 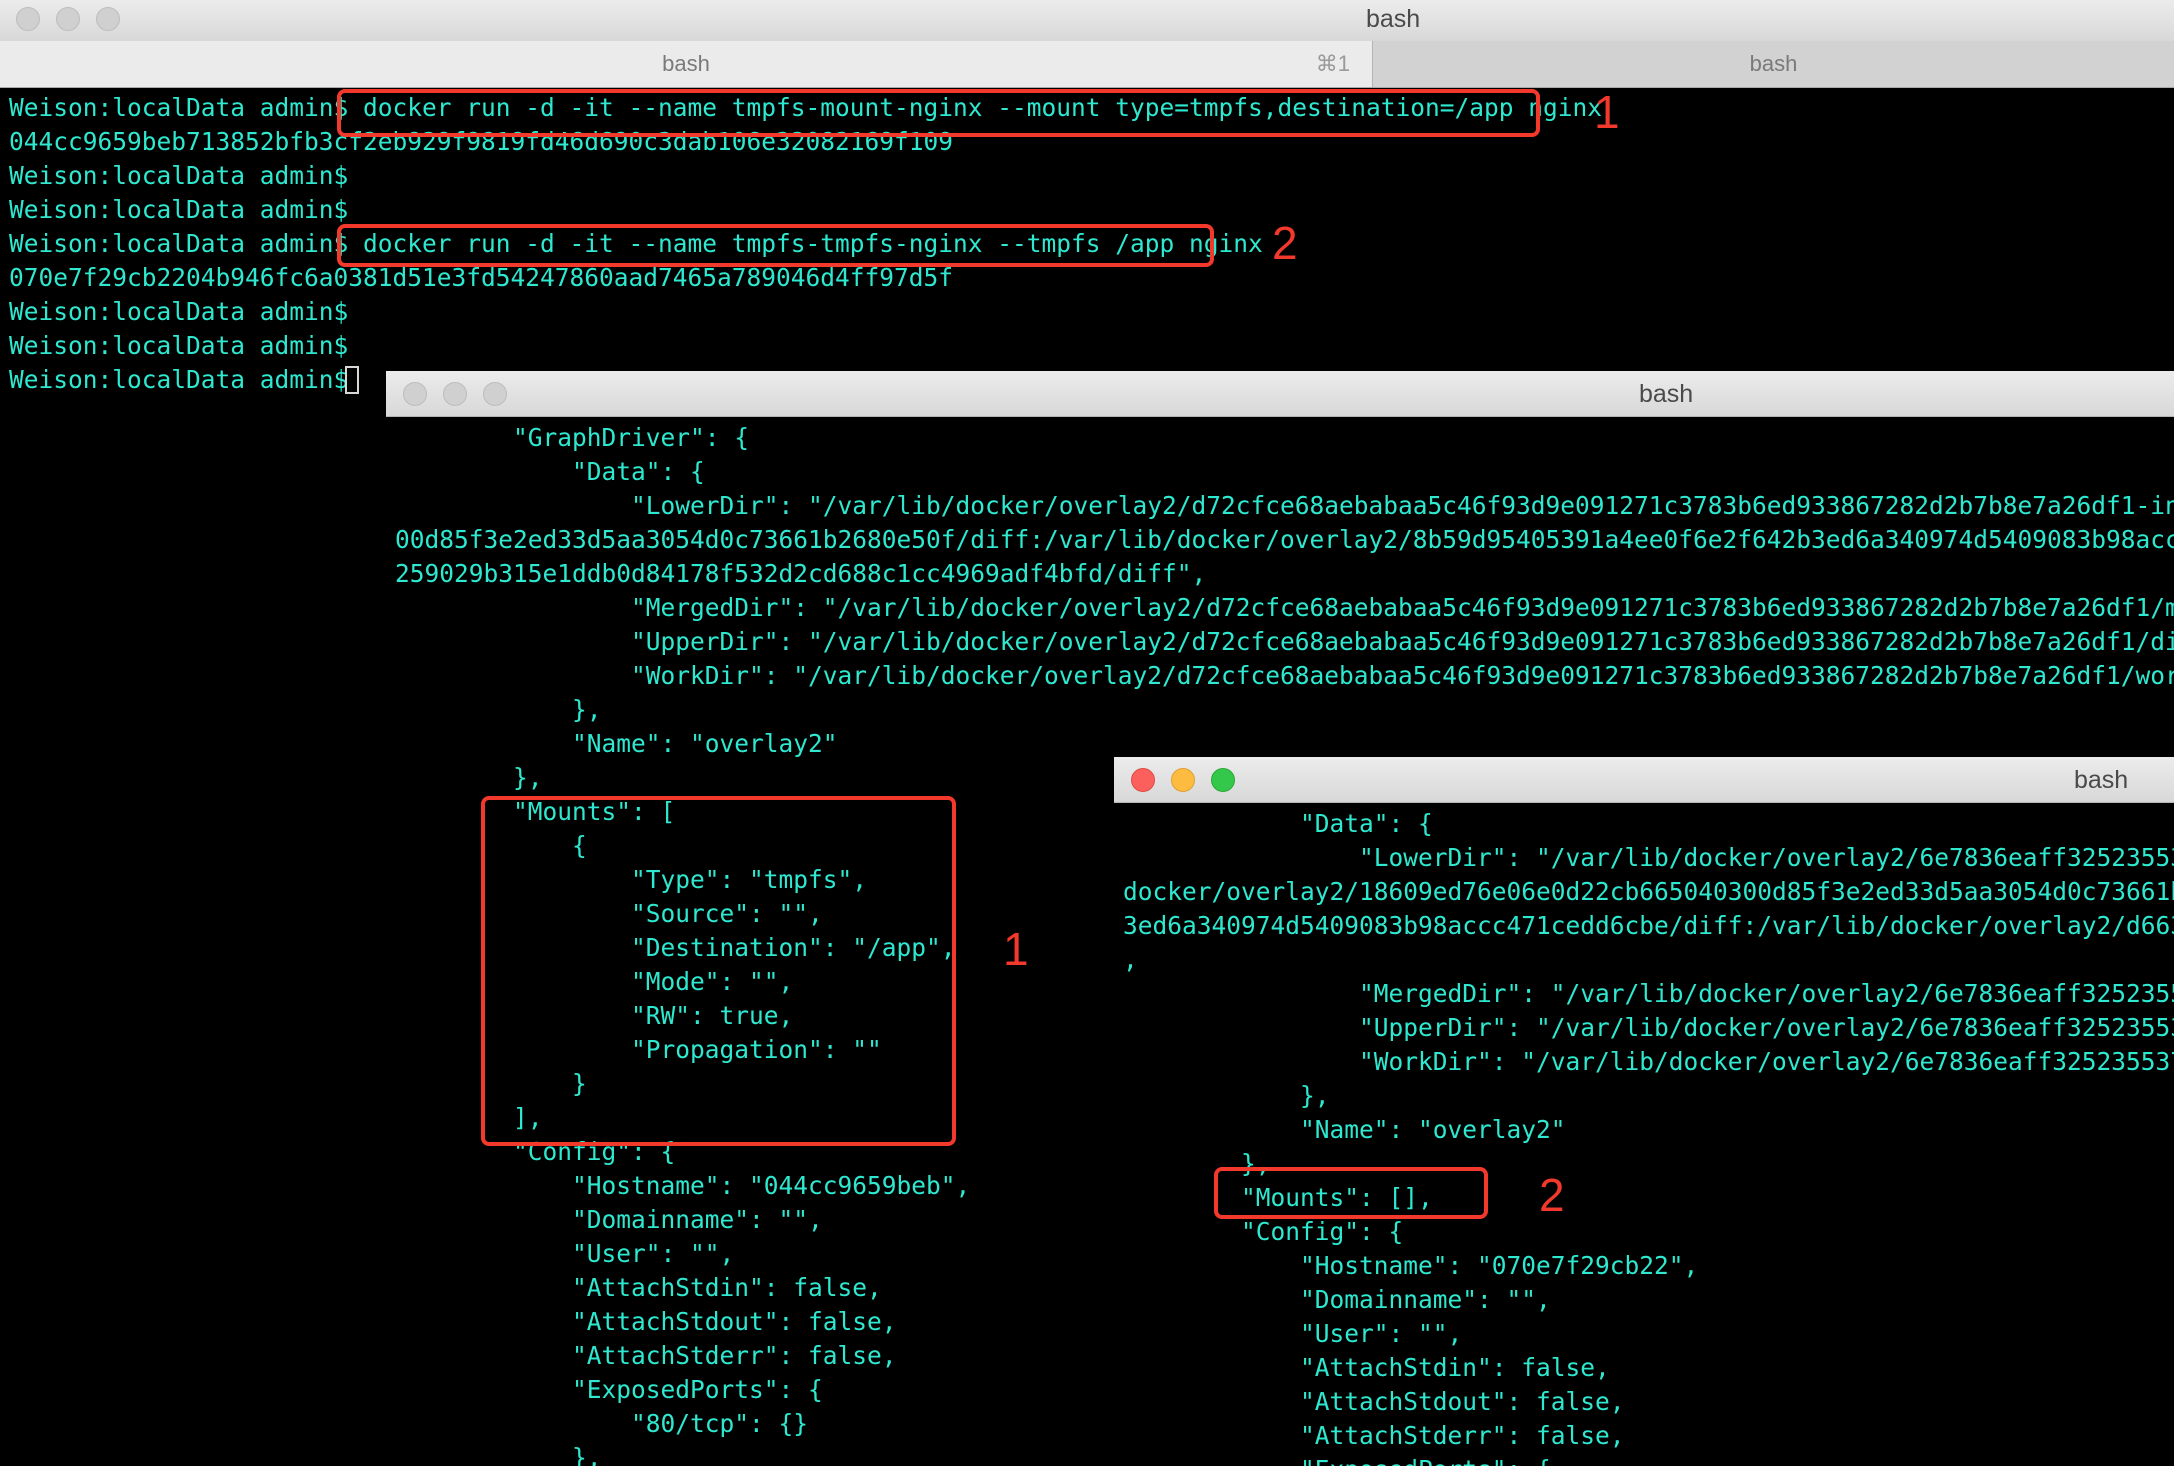 I want to click on terminal-line: "GraphDriver": {, so click(x=572, y=437).